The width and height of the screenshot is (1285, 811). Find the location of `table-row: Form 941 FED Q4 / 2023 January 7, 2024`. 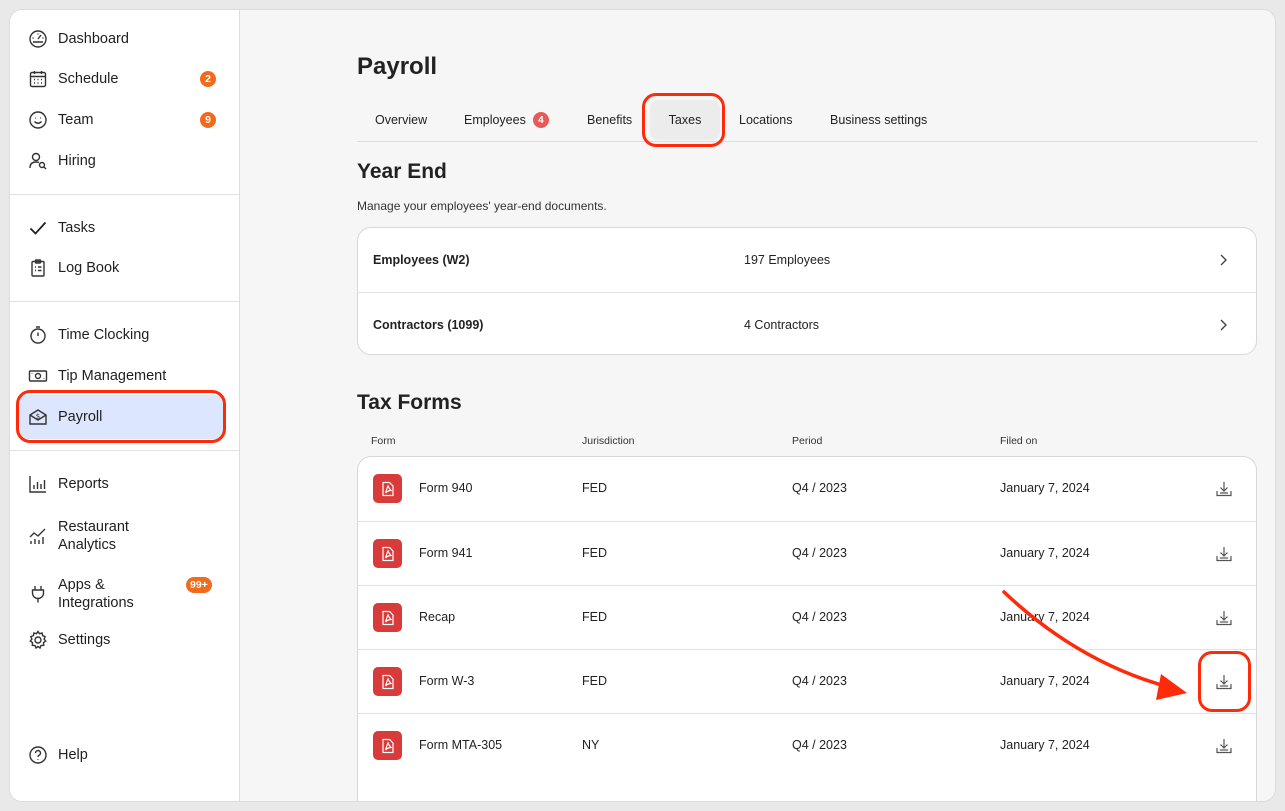

table-row: Form 941 FED Q4 / 2023 January 7, 2024 is located at coordinates (807, 553).